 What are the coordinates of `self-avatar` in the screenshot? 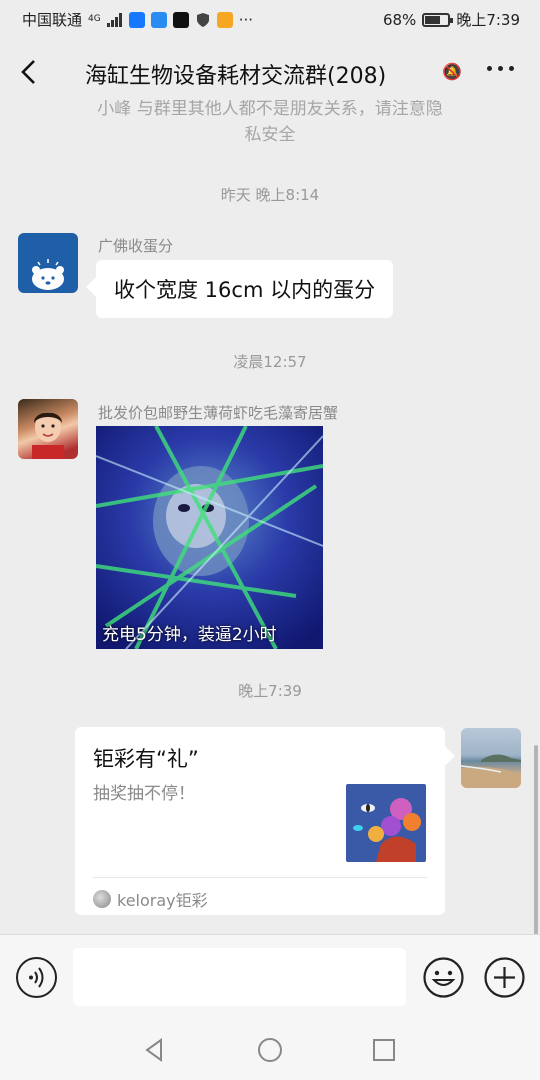 It's located at (491, 758).